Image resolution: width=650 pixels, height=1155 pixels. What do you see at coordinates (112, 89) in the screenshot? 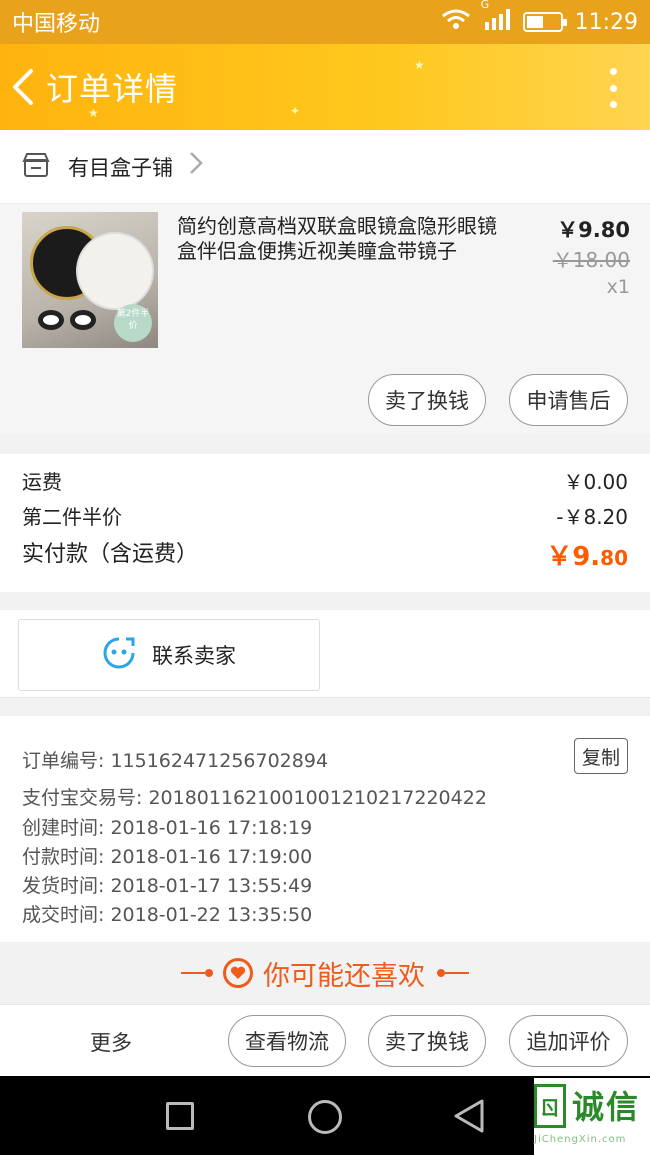
I see `page-title: 订单详情` at bounding box center [112, 89].